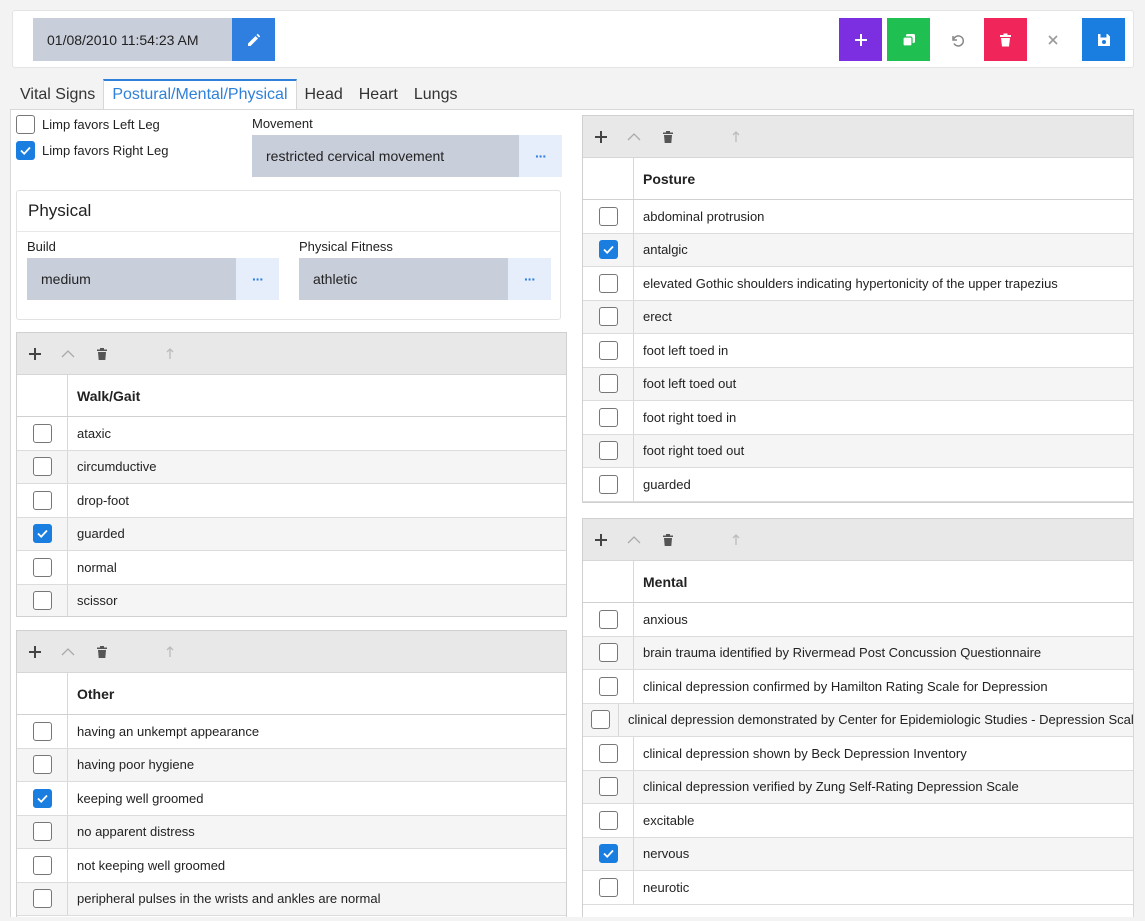  What do you see at coordinates (858, 351) in the screenshot?
I see `table-row: foot left toed in` at bounding box center [858, 351].